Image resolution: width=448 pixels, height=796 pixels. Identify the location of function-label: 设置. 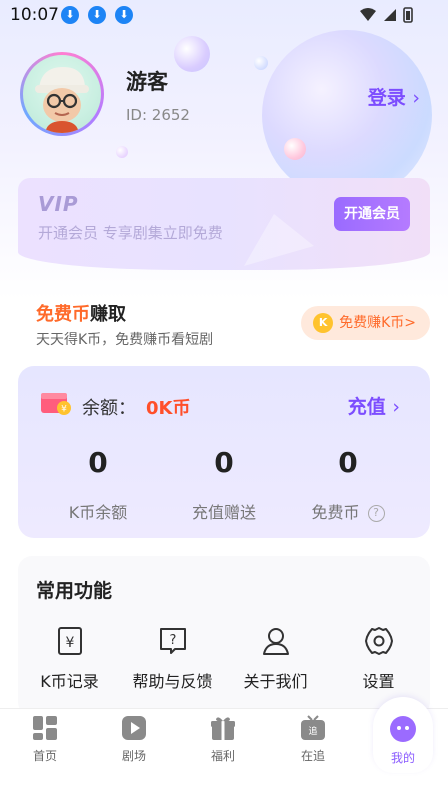
(378, 681).